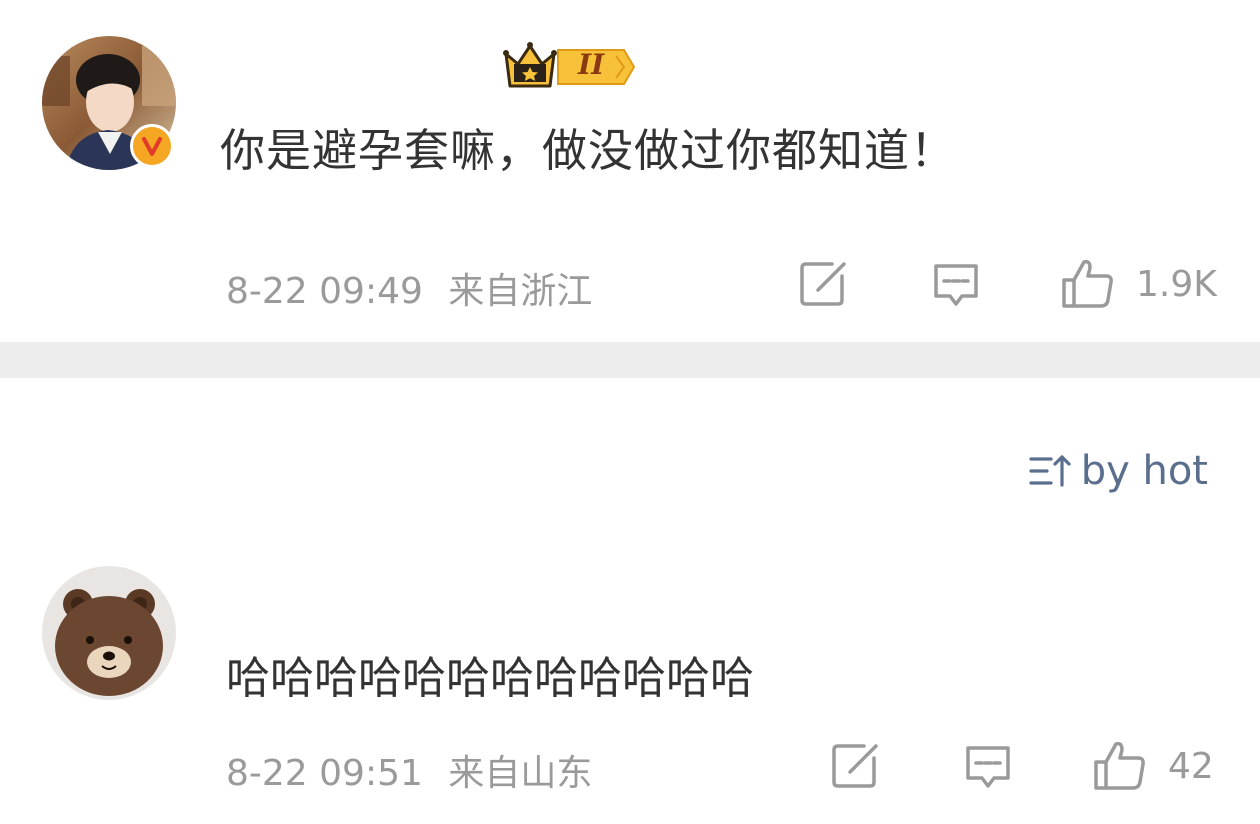 This screenshot has height=824, width=1260. I want to click on sort-label: by hot, so click(1144, 471).